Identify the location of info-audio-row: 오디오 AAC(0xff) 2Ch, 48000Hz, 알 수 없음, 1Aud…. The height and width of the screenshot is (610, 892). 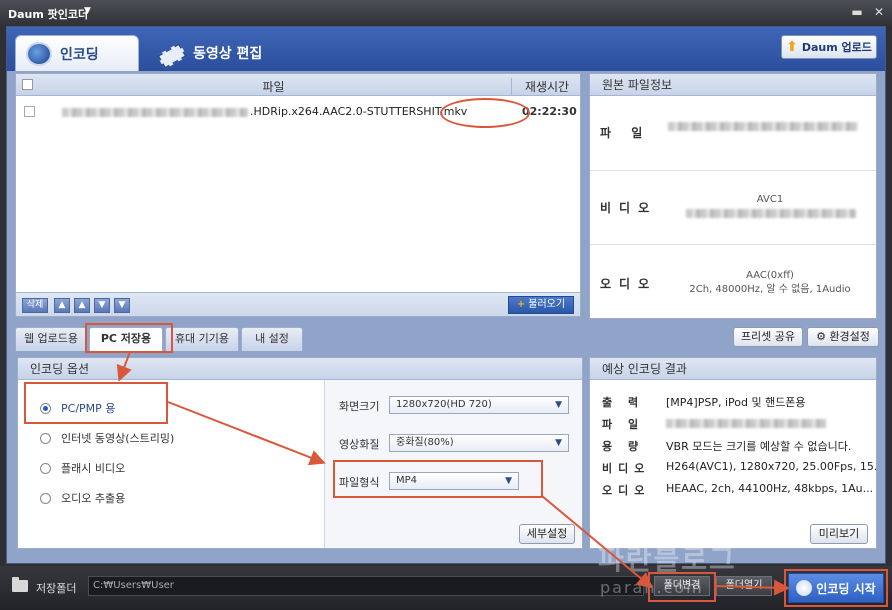
(733, 281).